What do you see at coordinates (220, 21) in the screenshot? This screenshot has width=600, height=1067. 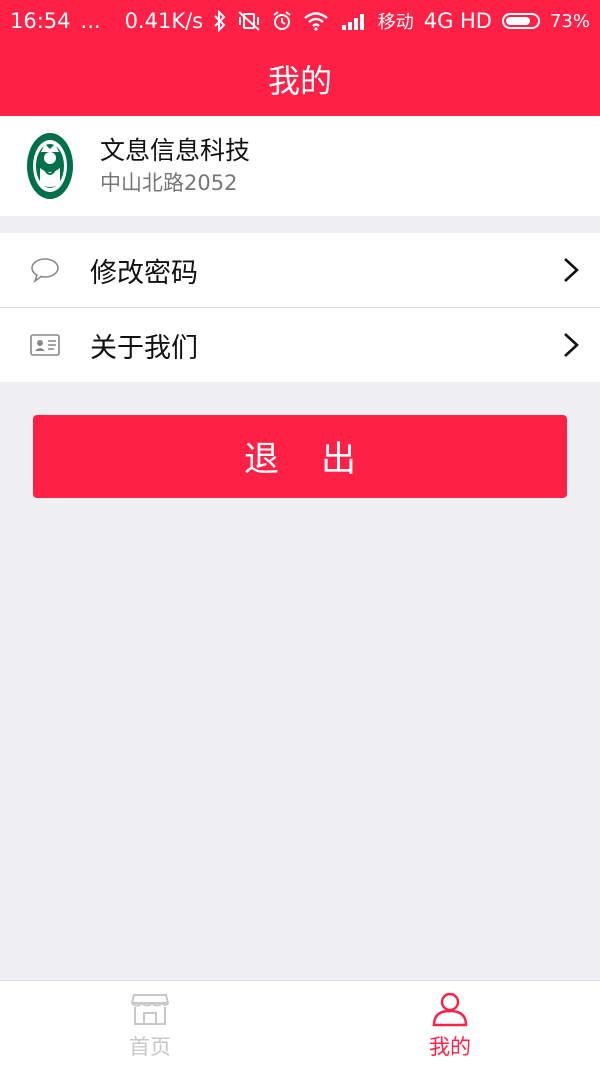 I see `bluetooth-icon` at bounding box center [220, 21].